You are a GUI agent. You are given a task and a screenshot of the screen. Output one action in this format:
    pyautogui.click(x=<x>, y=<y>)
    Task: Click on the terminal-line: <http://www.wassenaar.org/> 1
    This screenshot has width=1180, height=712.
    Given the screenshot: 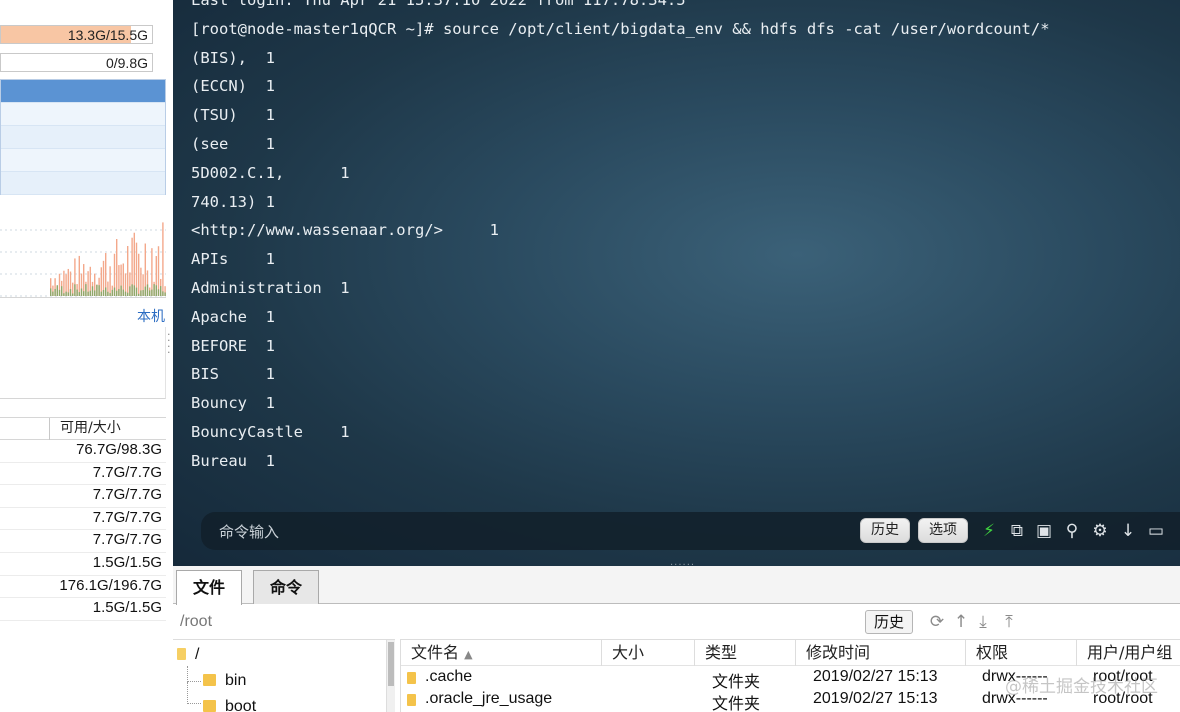 What is the action you would take?
    pyautogui.click(x=345, y=230)
    